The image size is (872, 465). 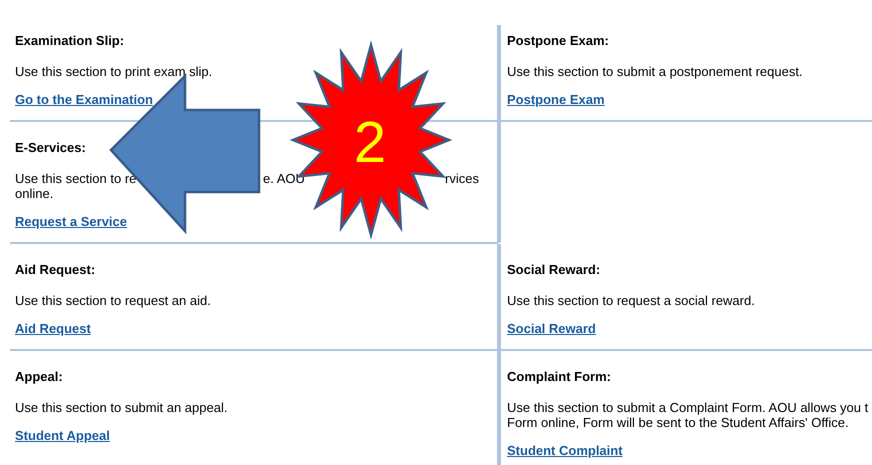 I want to click on description-text: Use this section to re, so click(x=75, y=178).